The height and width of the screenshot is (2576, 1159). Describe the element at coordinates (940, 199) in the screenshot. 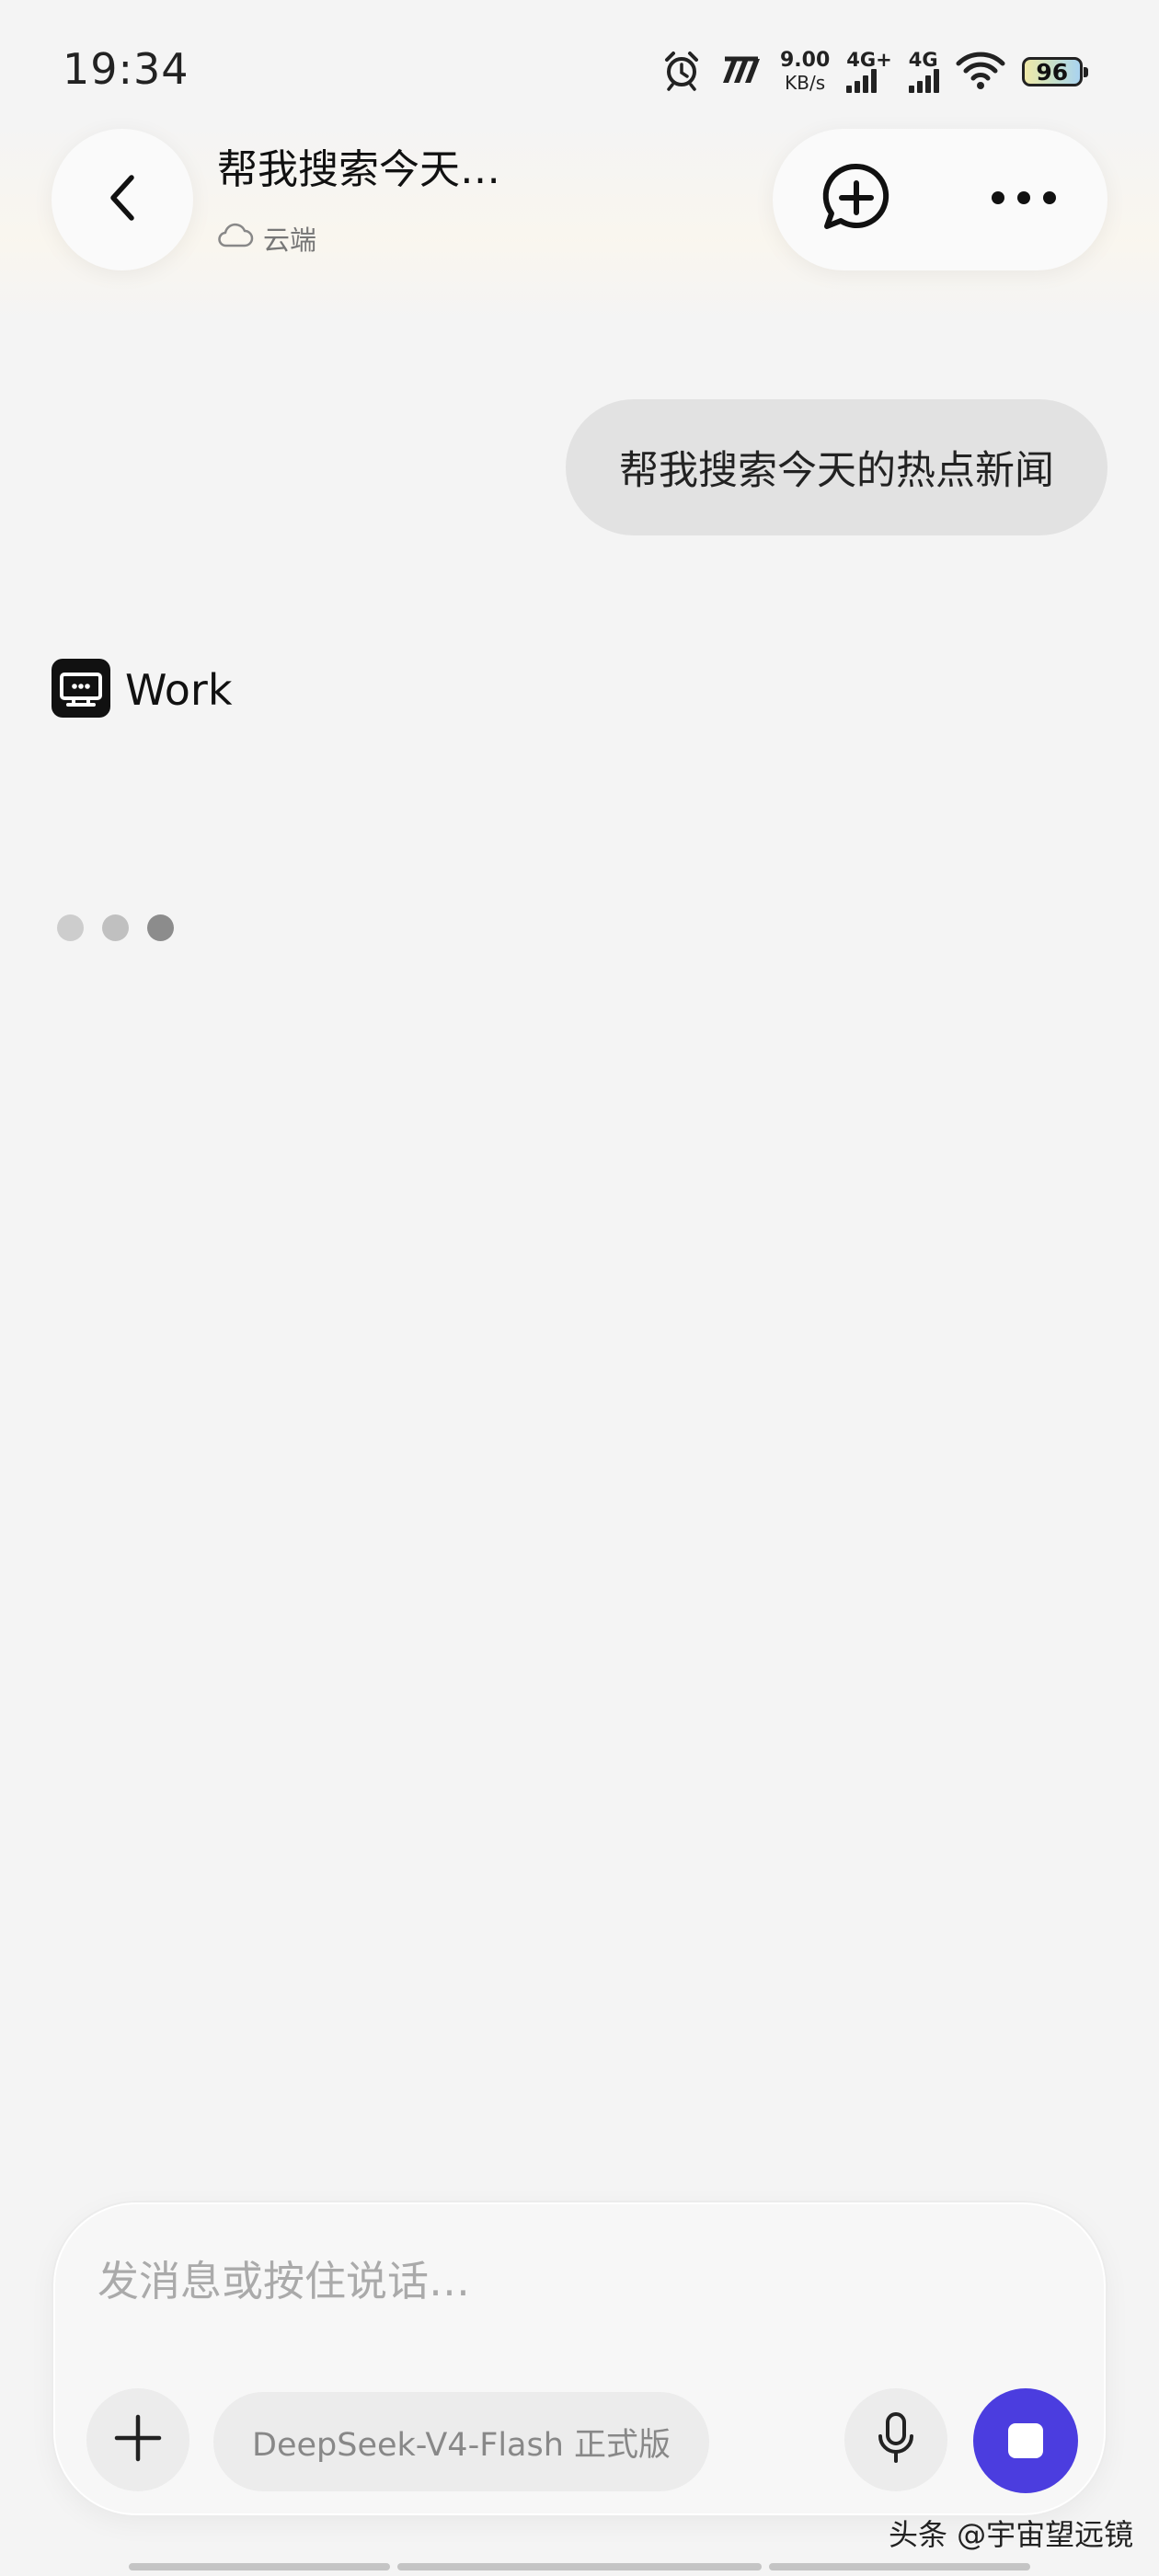

I see `header-actions` at that location.